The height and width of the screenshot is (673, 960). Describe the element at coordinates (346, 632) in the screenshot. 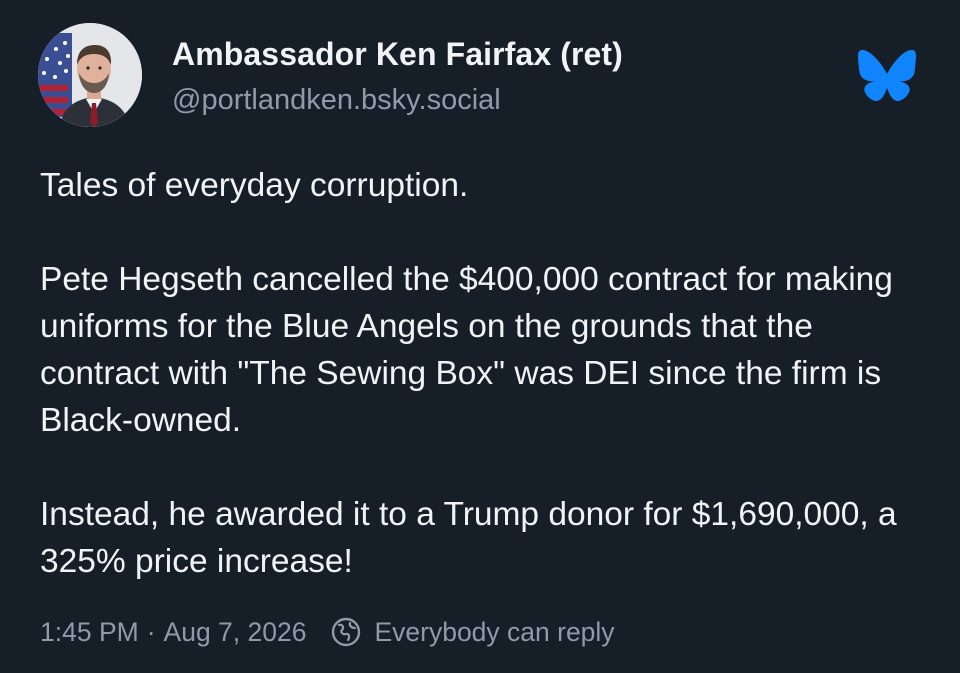

I see `globe-icon` at that location.